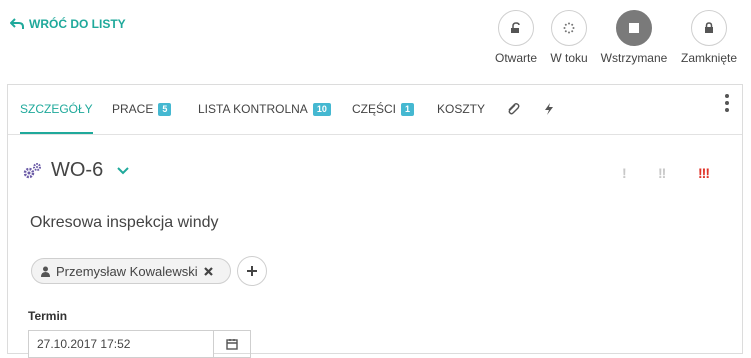  Describe the element at coordinates (33, 171) in the screenshot. I see `gears-icon` at that location.